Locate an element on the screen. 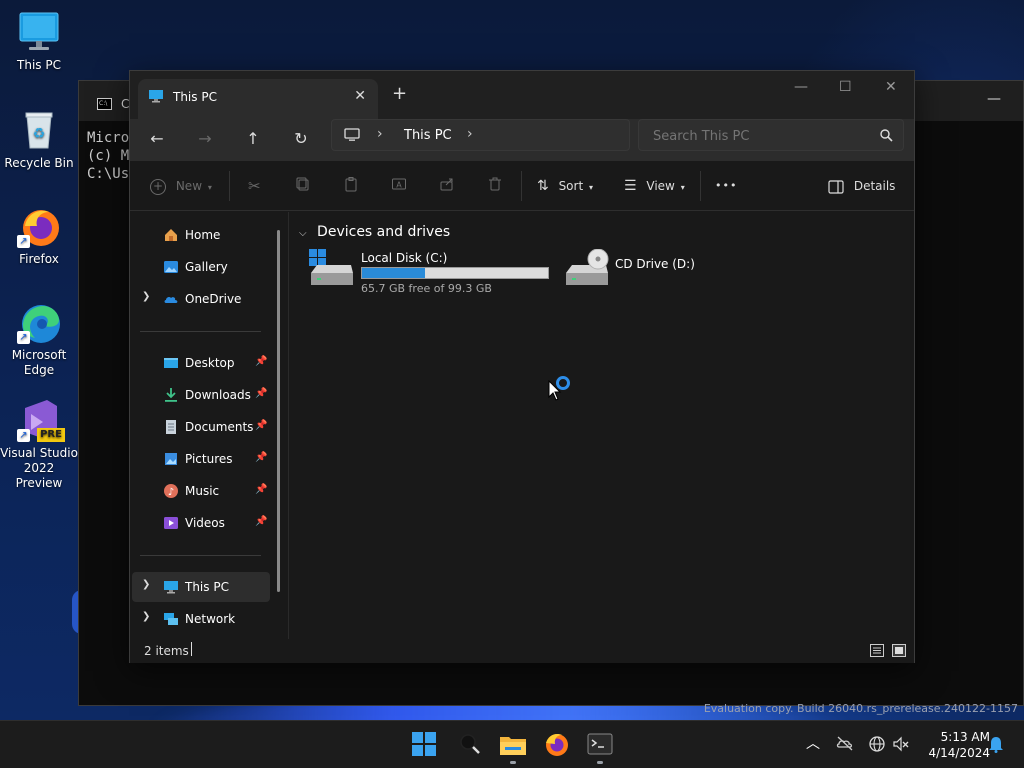 Image resolution: width=1024 pixels, height=768 pixels. sort-button-label: Sort is located at coordinates (571, 186).